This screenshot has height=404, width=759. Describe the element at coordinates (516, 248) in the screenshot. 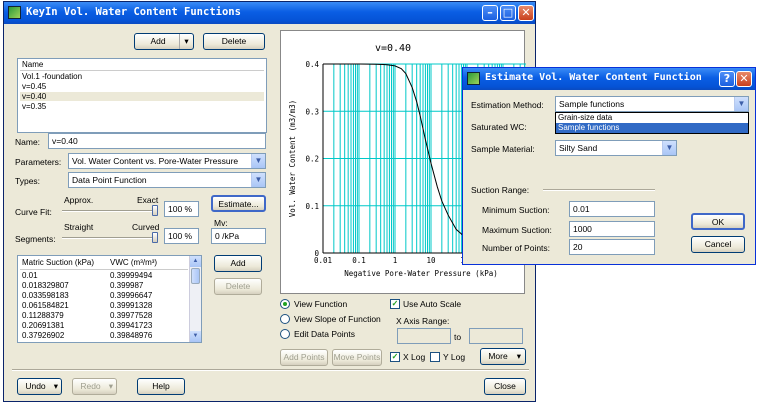

I see `number-of-points-label: Number of Points:` at that location.